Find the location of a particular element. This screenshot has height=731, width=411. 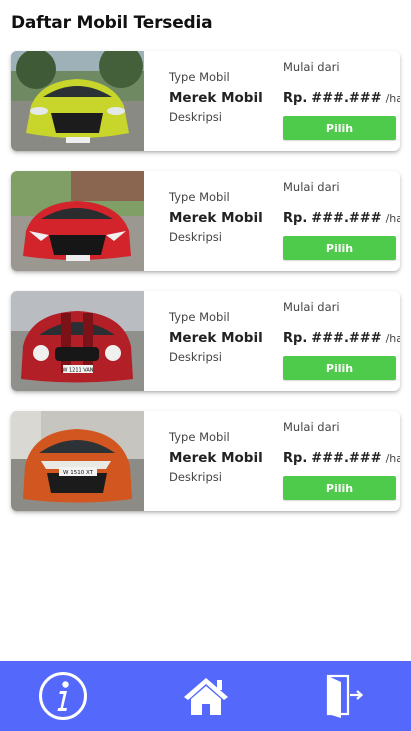

page-title: Daftar Mobil Tersedia is located at coordinates (112, 23).